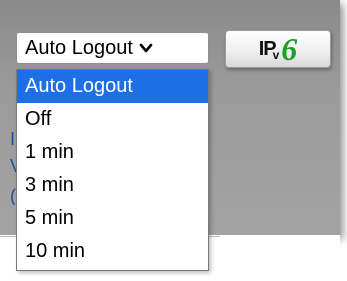 This screenshot has height=281, width=347. I want to click on auto-logout-select: Auto Logout, so click(112, 48).